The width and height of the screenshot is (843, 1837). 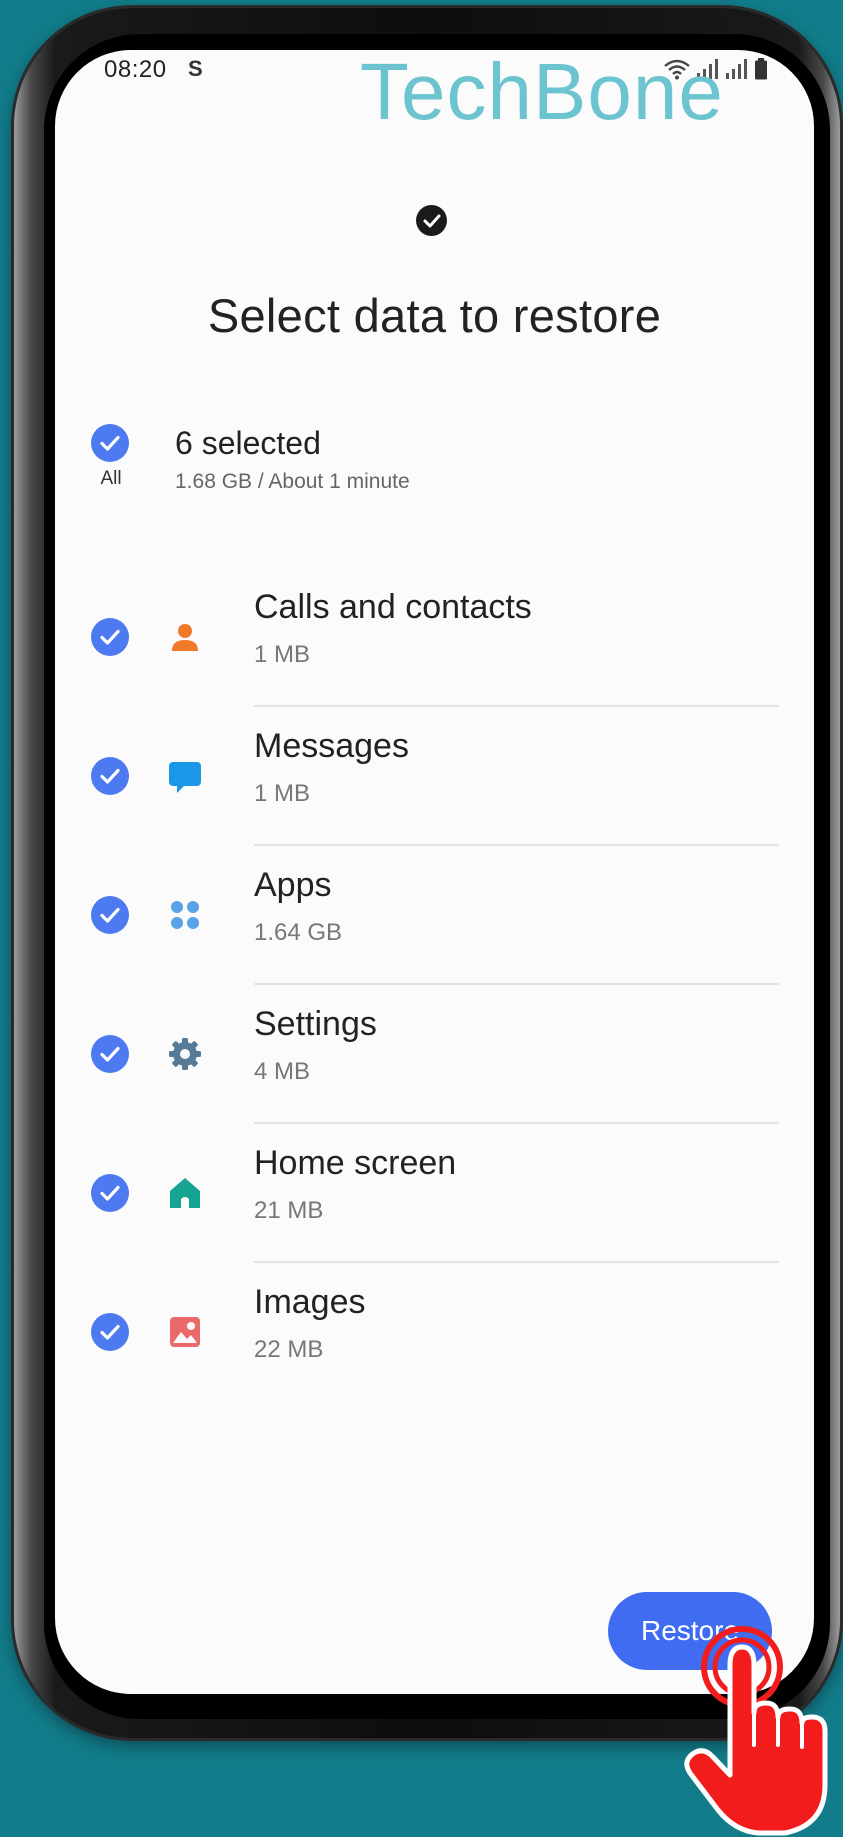 I want to click on checkbox-messages, so click(x=110, y=776).